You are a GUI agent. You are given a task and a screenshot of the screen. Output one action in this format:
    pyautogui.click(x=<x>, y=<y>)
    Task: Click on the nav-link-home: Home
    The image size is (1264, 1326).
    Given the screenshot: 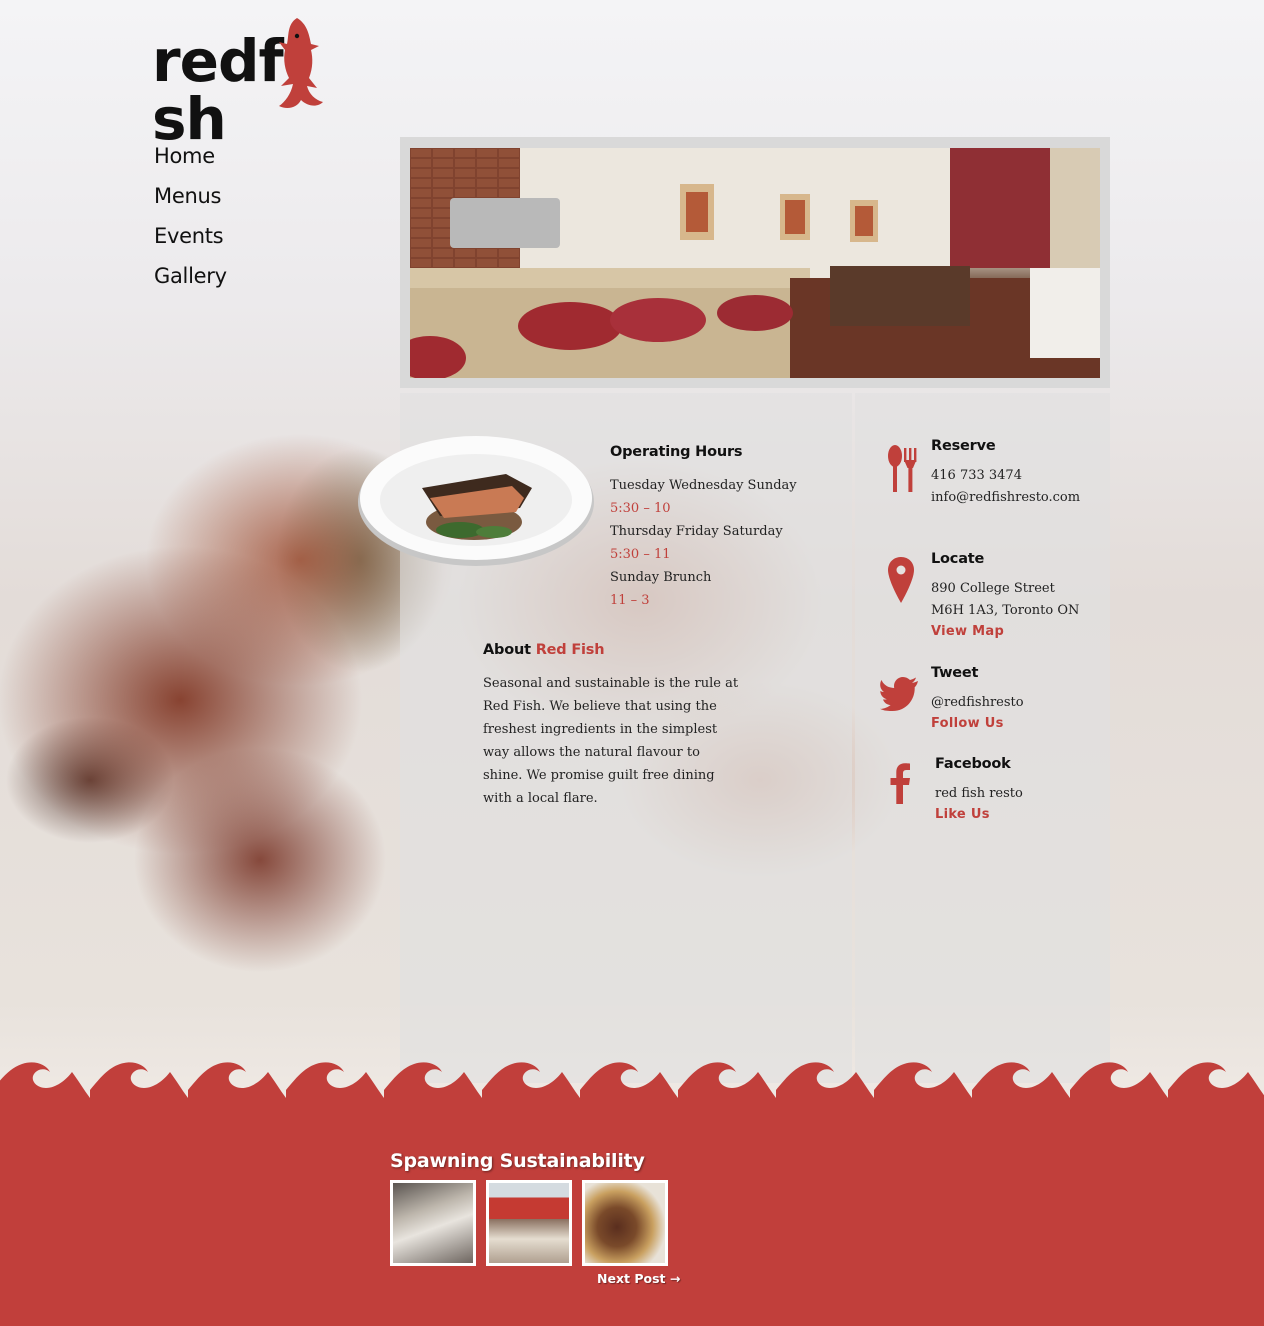 What is the action you would take?
    pyautogui.click(x=184, y=156)
    